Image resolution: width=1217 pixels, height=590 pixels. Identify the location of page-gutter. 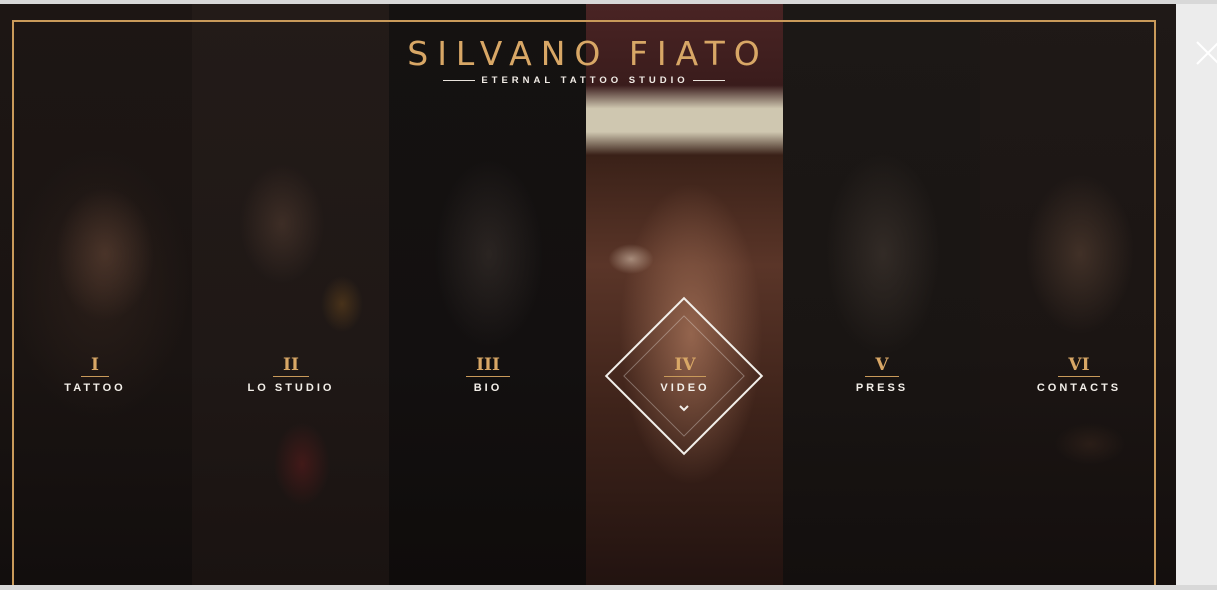
(1196, 294).